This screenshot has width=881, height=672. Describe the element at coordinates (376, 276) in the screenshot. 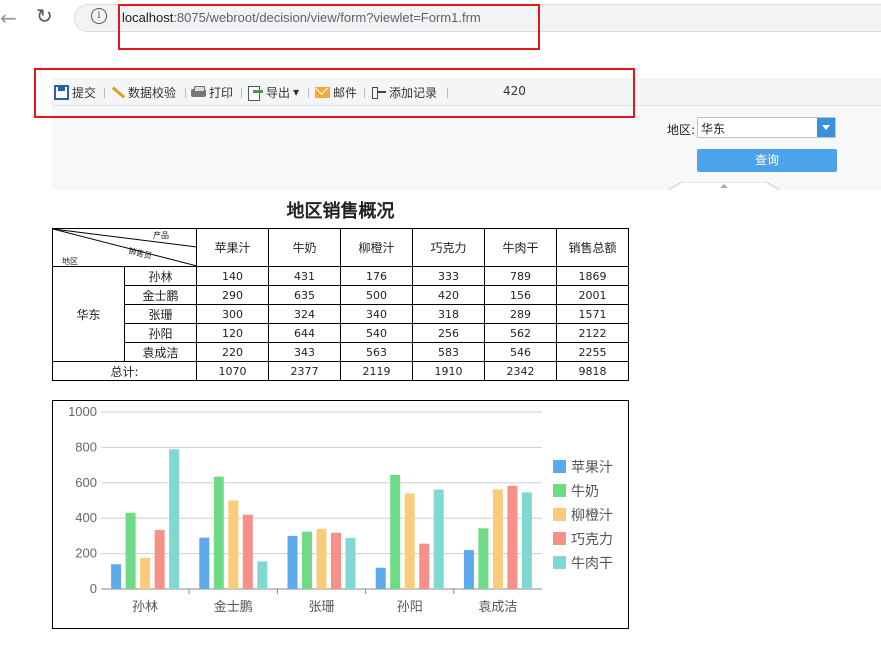

I see `value-cell: 176` at that location.